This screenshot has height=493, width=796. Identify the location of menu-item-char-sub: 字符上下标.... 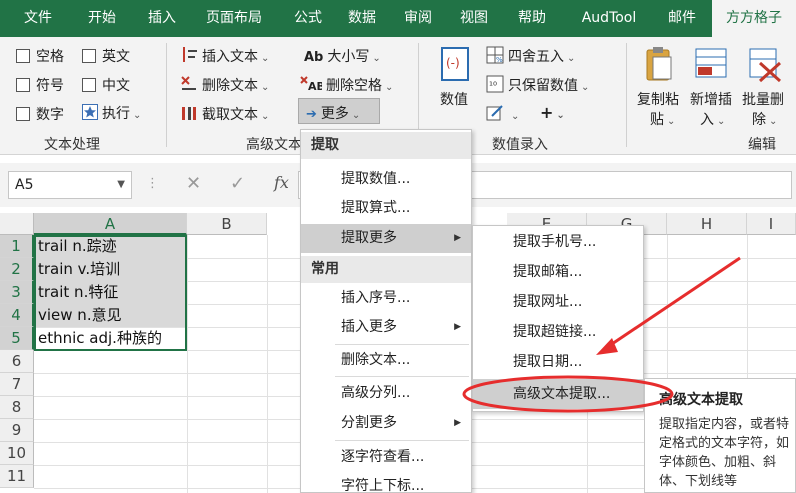
(386, 482).